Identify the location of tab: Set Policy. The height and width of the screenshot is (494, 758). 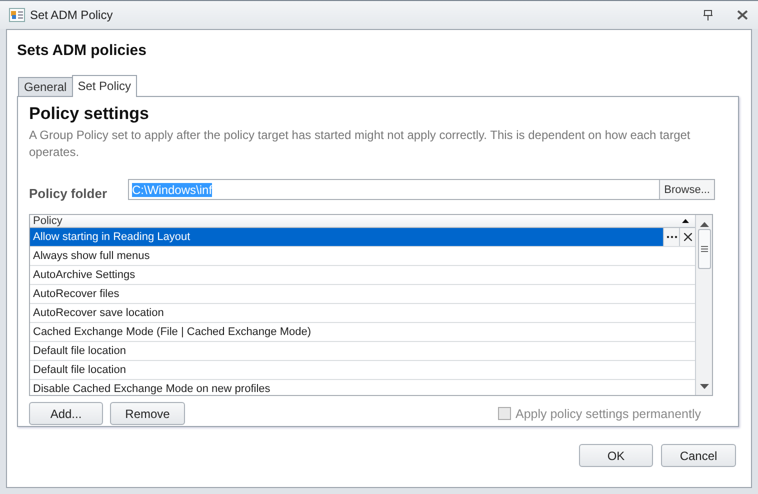
(105, 86).